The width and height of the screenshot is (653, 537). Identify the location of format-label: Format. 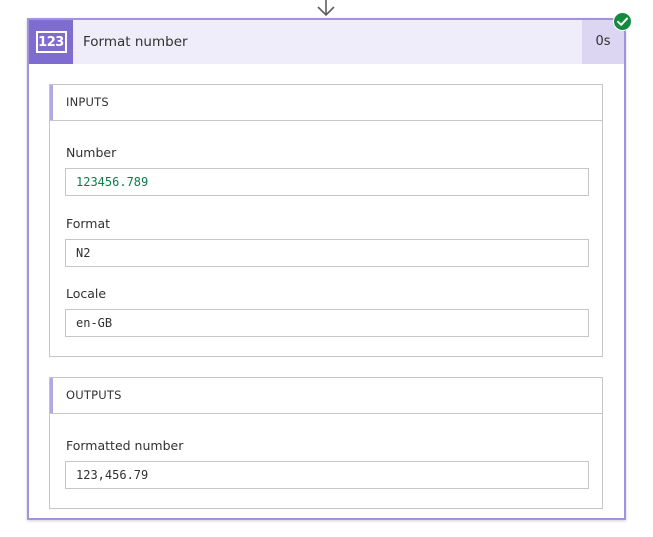
(88, 223).